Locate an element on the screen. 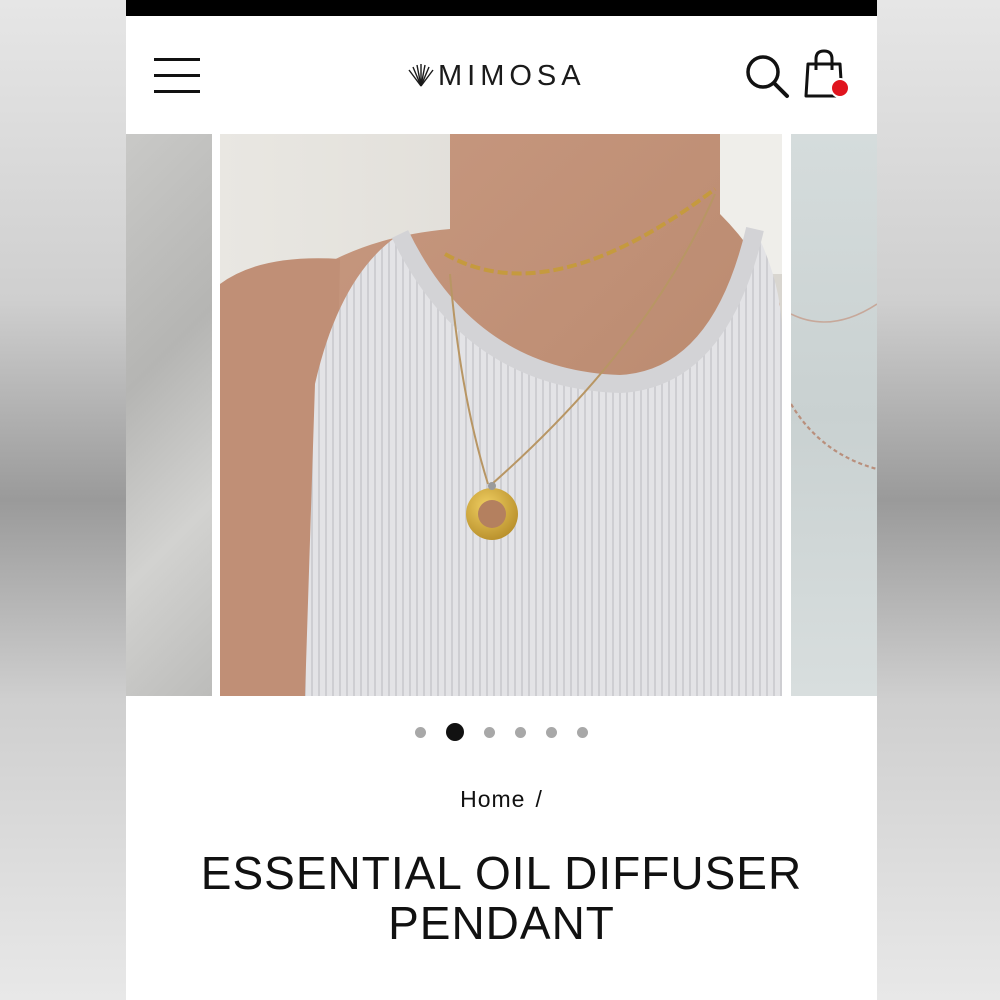  product-title-line: PENDANT is located at coordinates (501, 923).